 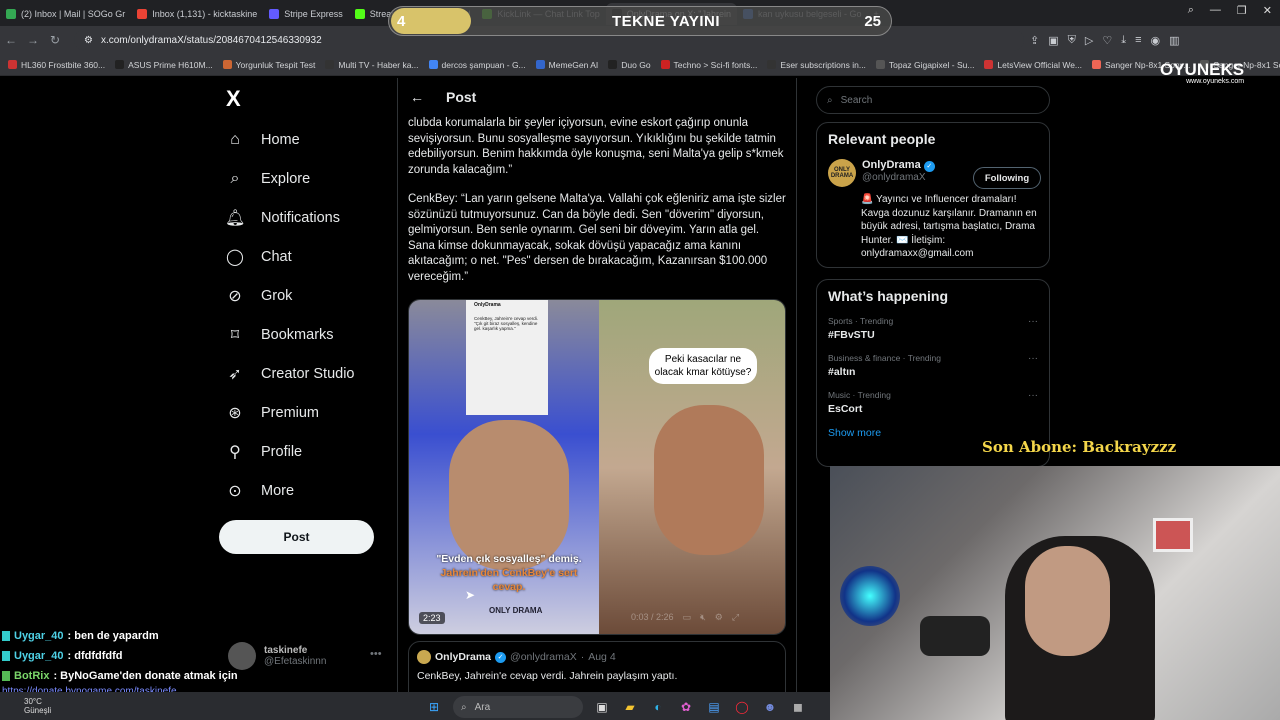 What do you see at coordinates (687, 617) in the screenshot?
I see `captions-icon: ▭` at bounding box center [687, 617].